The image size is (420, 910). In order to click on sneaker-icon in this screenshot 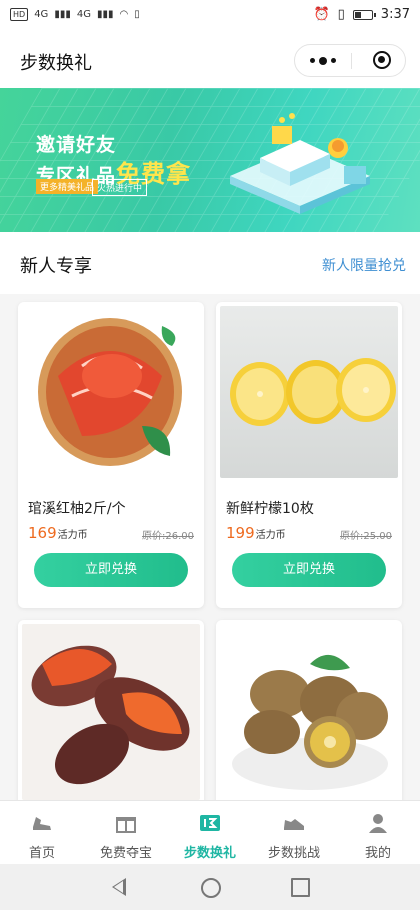, I will do `click(294, 824)`.